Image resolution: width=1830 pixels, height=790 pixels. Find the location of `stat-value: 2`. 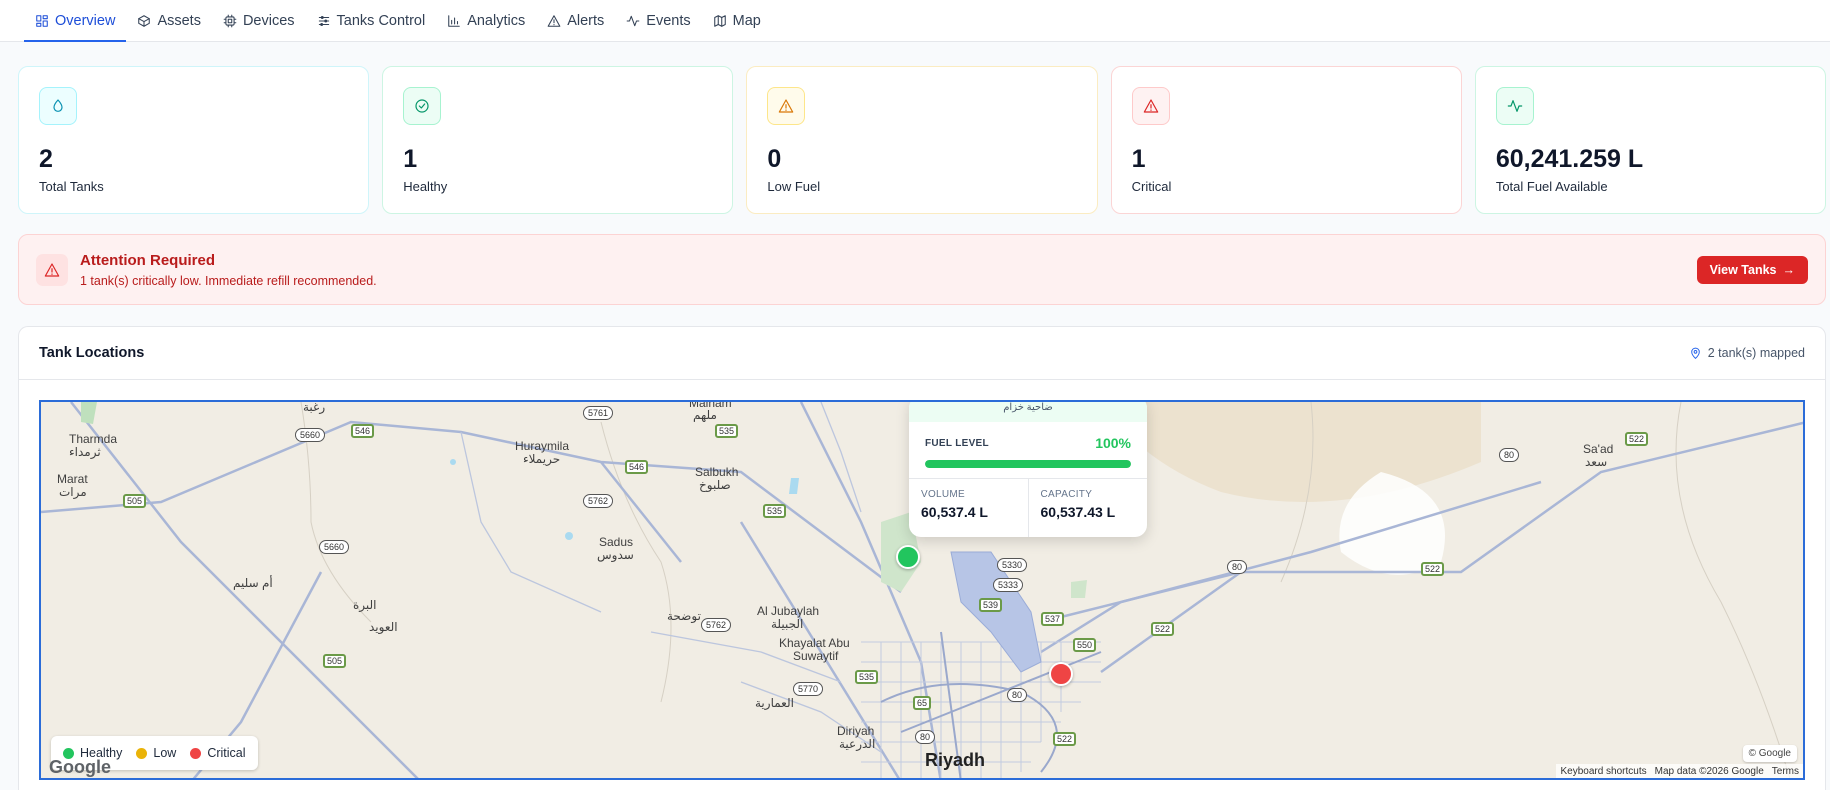

stat-value: 2 is located at coordinates (46, 159).